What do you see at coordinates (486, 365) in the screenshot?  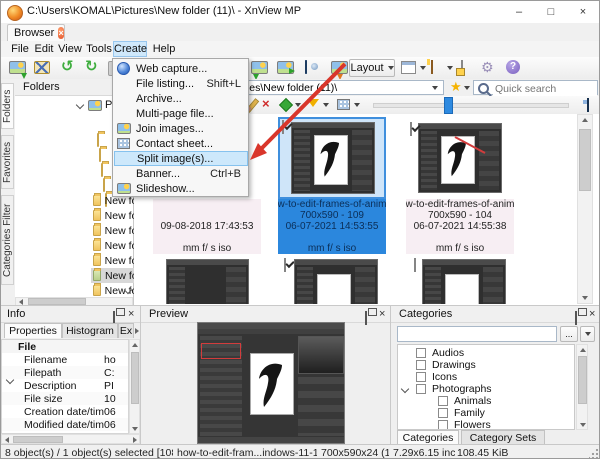 I see `category-row: Drawings` at bounding box center [486, 365].